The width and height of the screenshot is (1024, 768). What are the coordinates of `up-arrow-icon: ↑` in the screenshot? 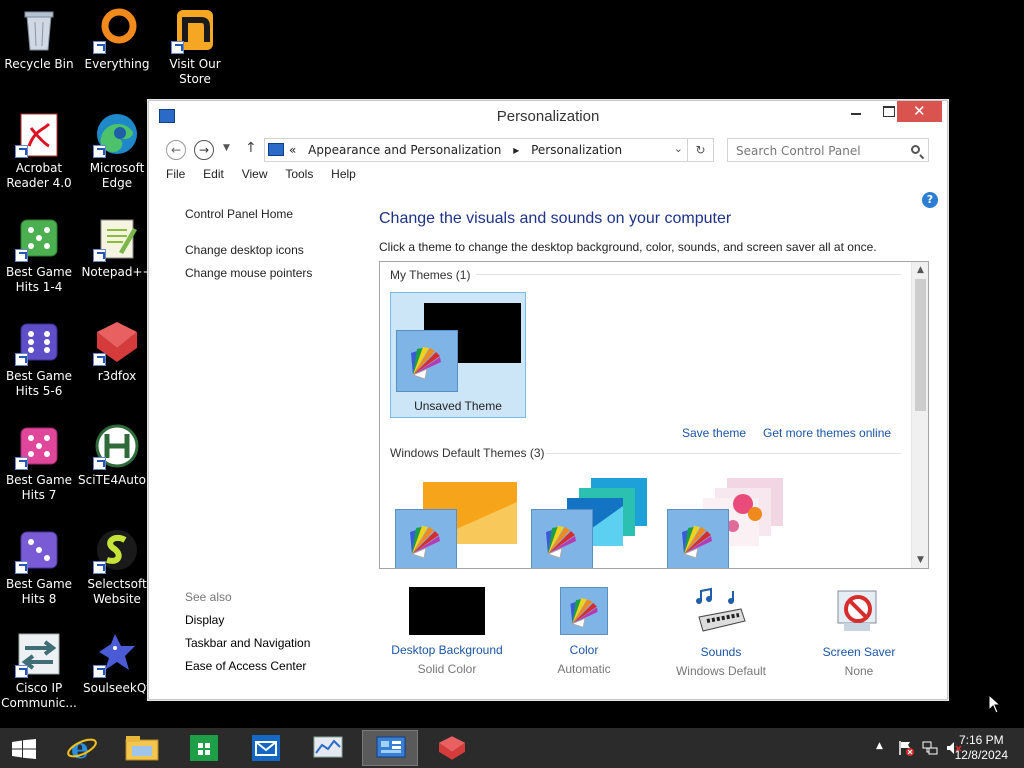 It's located at (251, 148).